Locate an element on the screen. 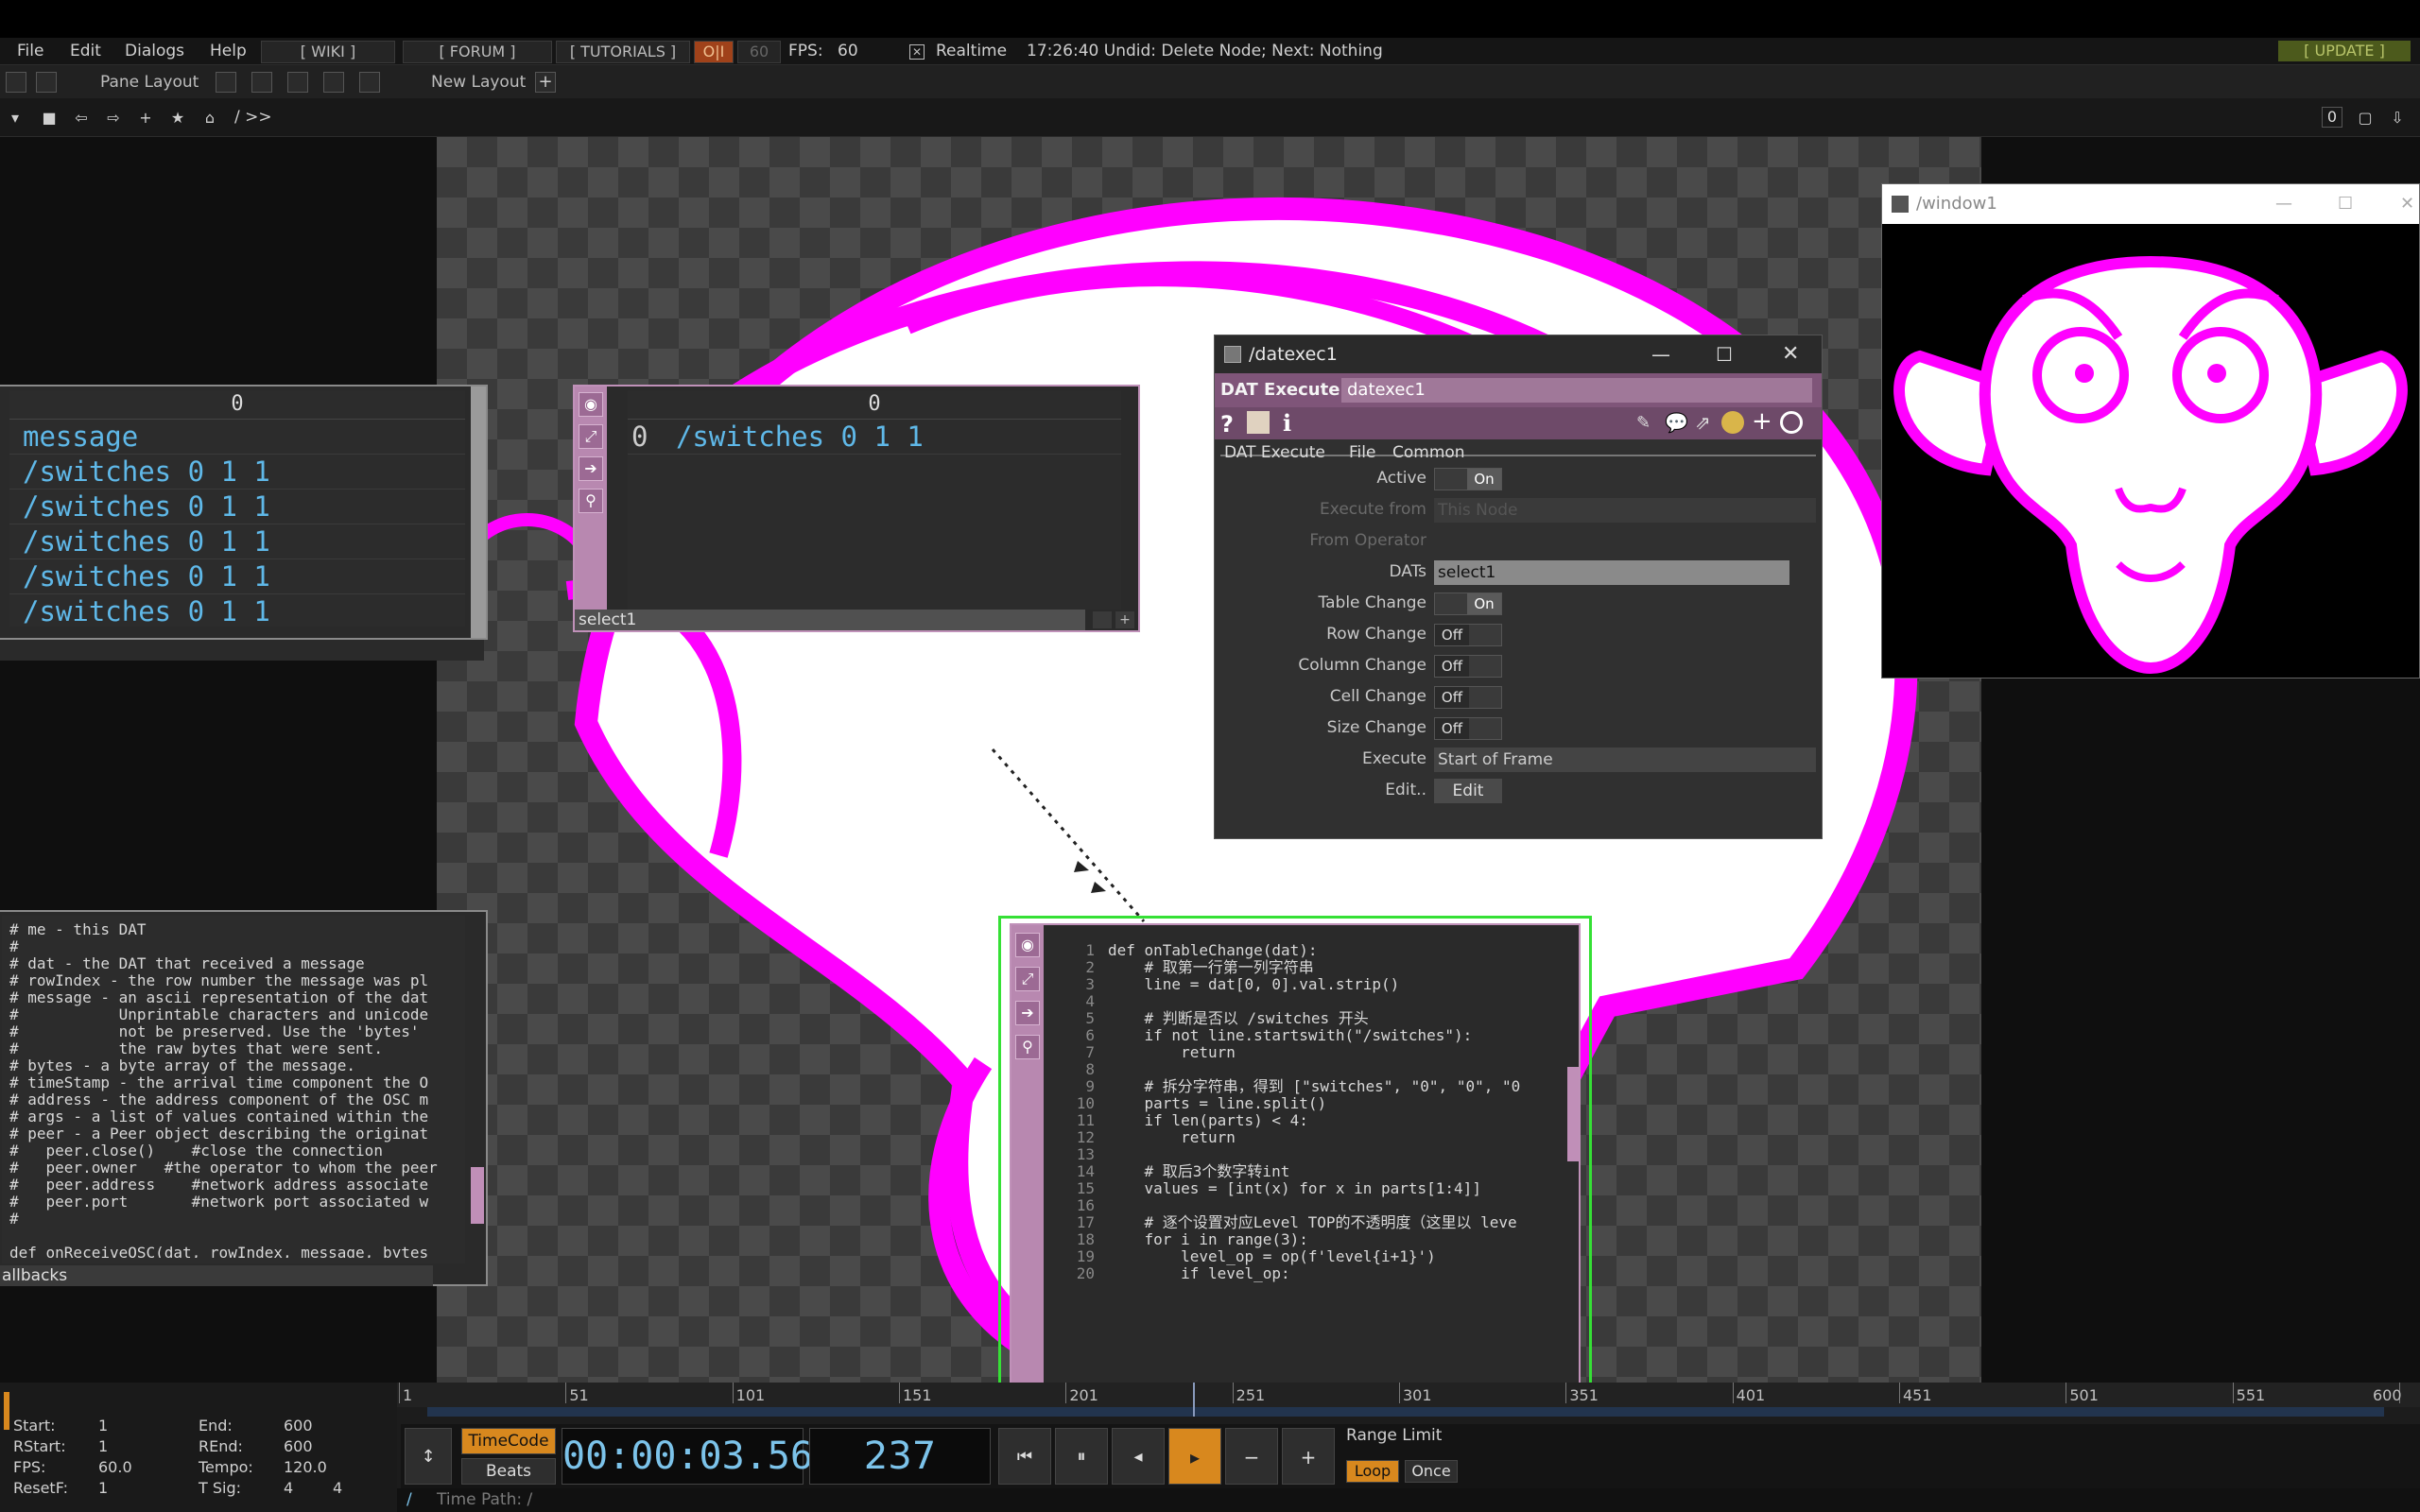  dropdown-icon: ▾ is located at coordinates (15, 118).